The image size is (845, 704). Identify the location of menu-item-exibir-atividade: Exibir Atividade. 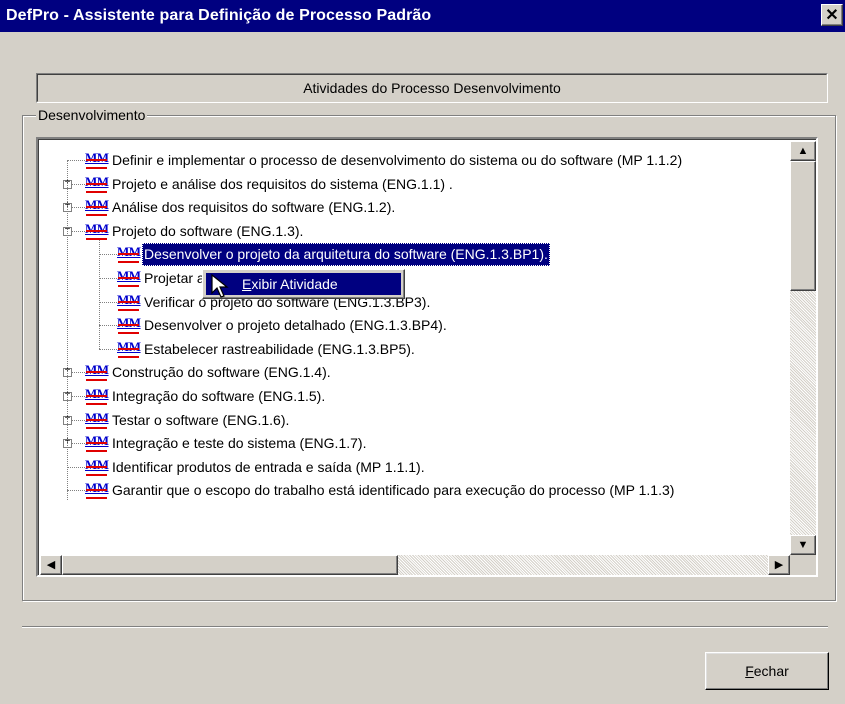
(303, 284).